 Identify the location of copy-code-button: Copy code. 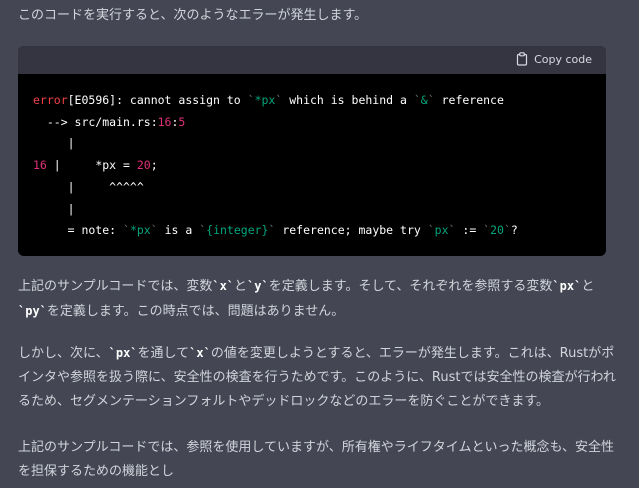
(554, 59).